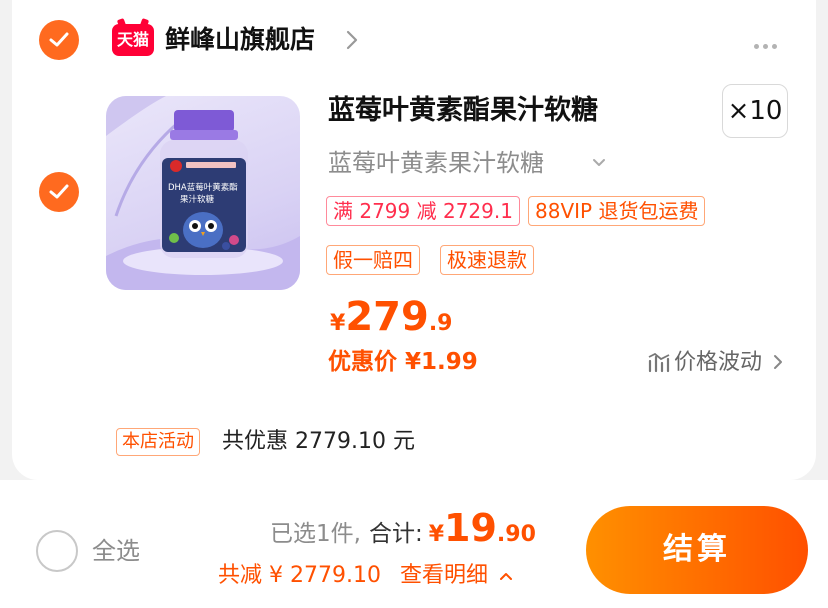 Image resolution: width=828 pixels, height=608 pixels. I want to click on price-chart-icon, so click(659, 362).